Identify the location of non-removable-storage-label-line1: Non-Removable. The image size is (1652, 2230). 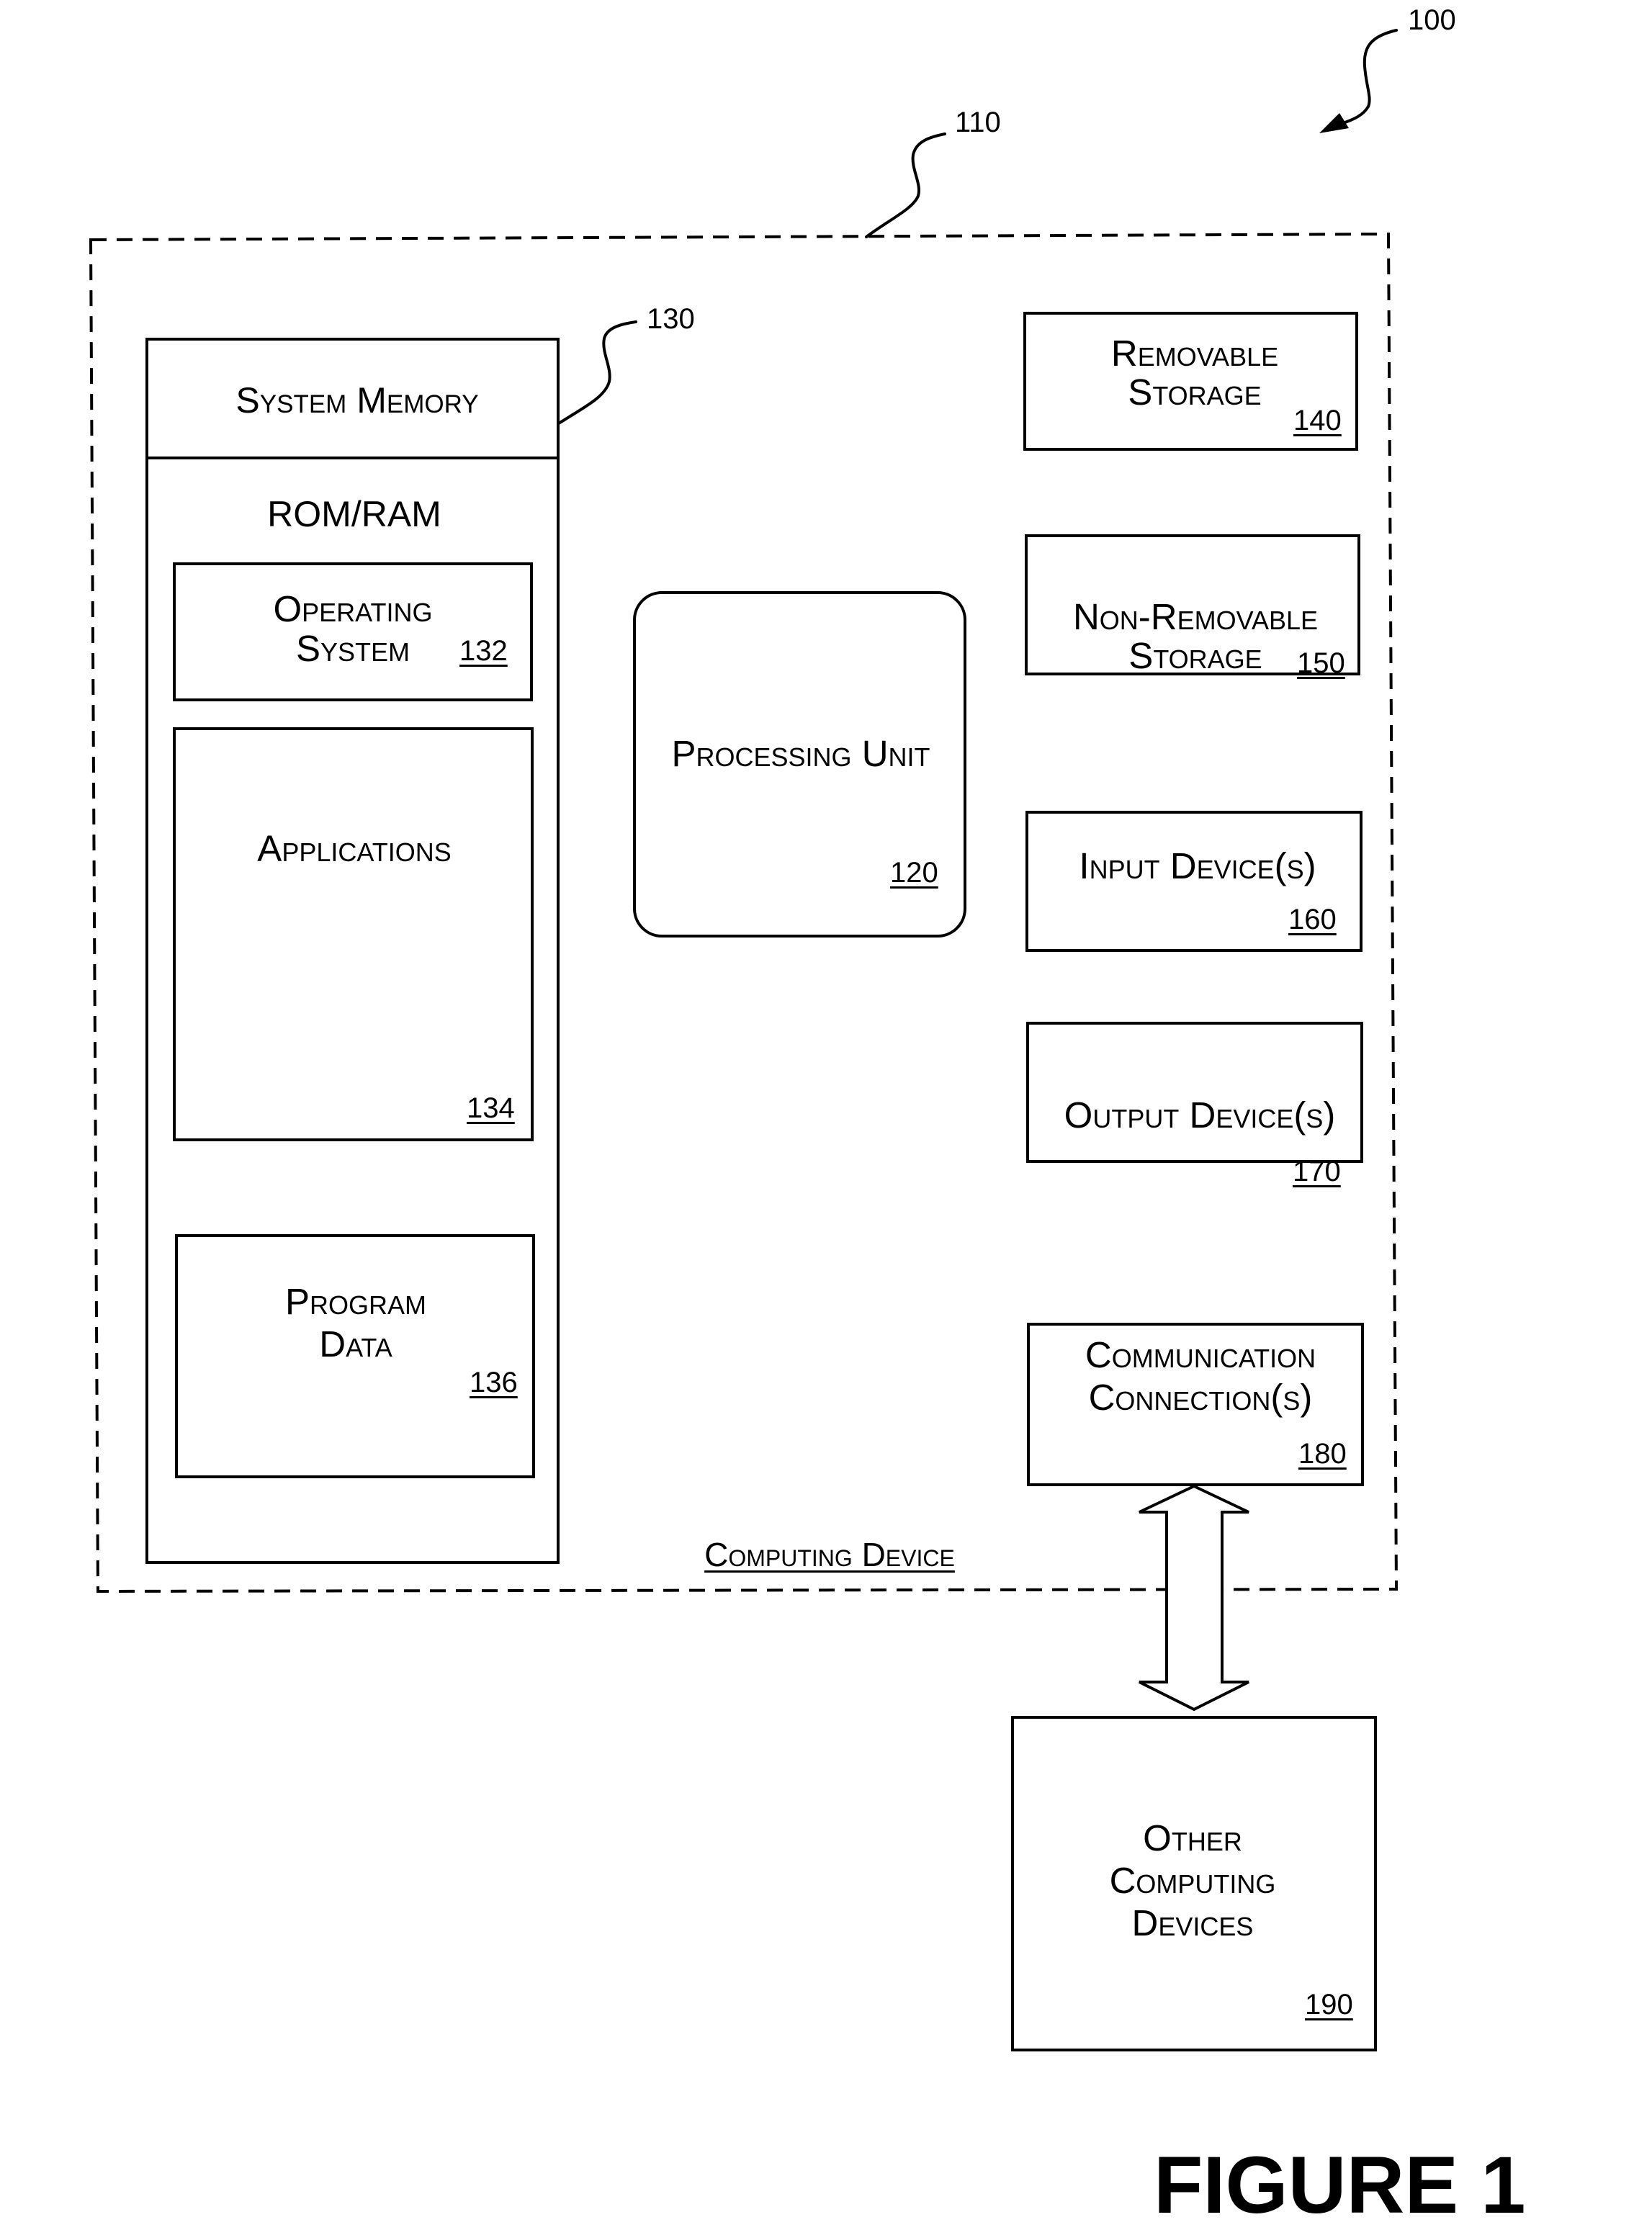
(1195, 616).